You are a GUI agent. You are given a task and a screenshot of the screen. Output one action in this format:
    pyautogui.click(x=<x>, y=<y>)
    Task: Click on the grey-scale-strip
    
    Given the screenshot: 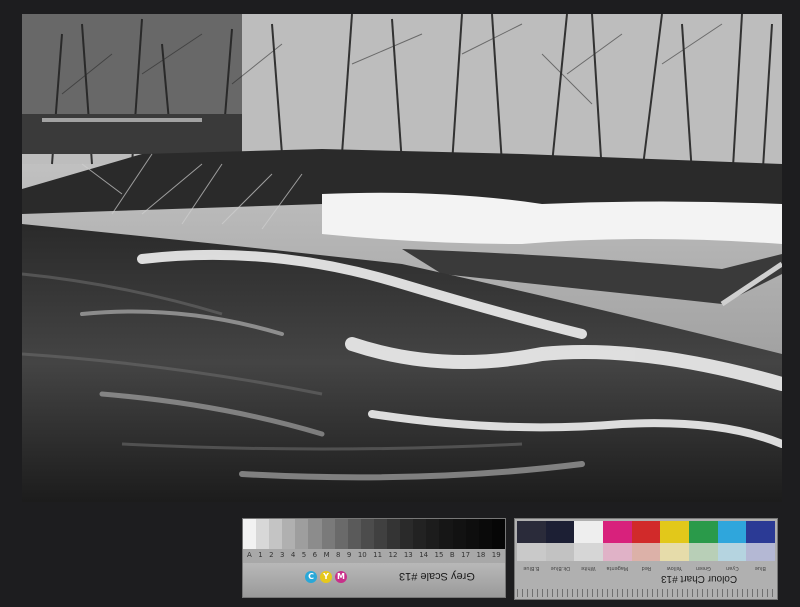 What is the action you would take?
    pyautogui.click(x=374, y=534)
    